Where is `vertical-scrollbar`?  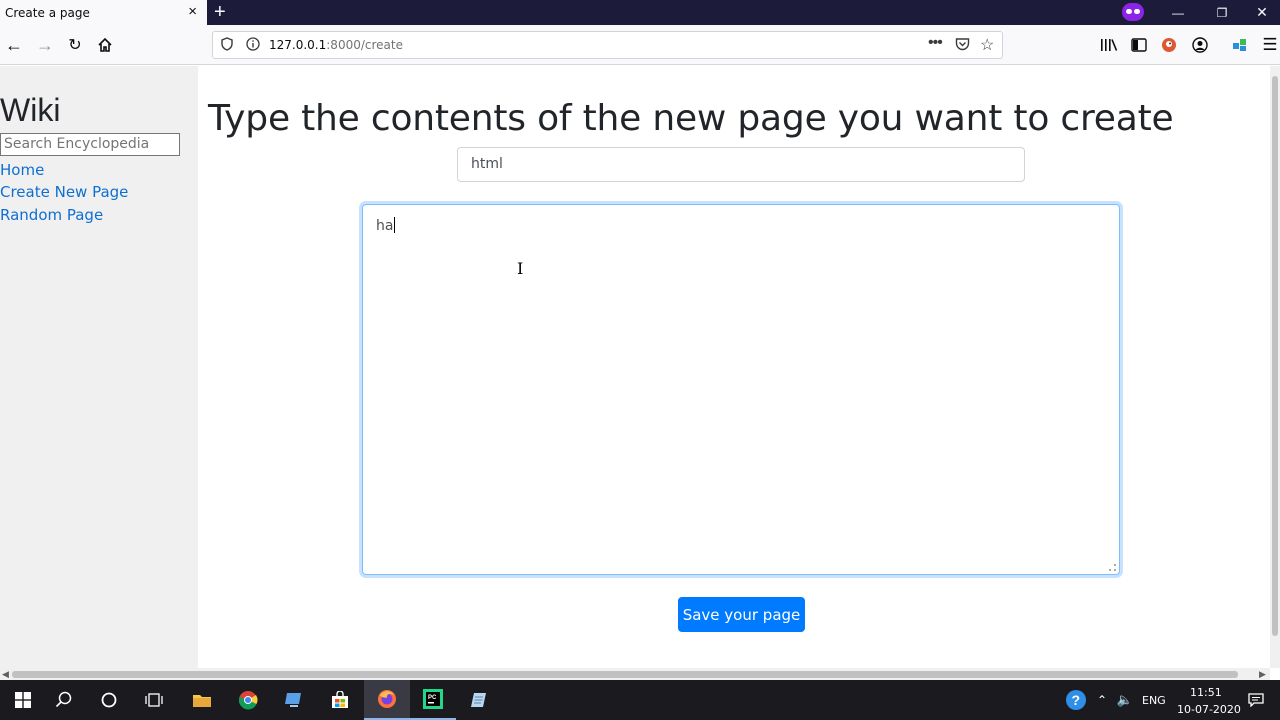 vertical-scrollbar is located at coordinates (1275, 367).